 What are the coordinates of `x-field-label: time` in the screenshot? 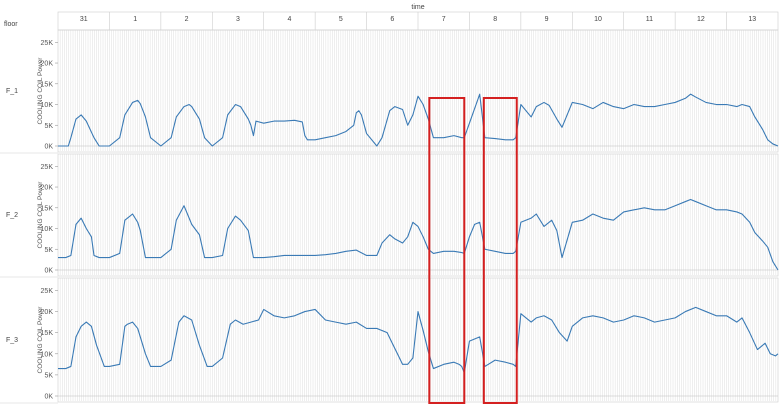 It's located at (417, 7).